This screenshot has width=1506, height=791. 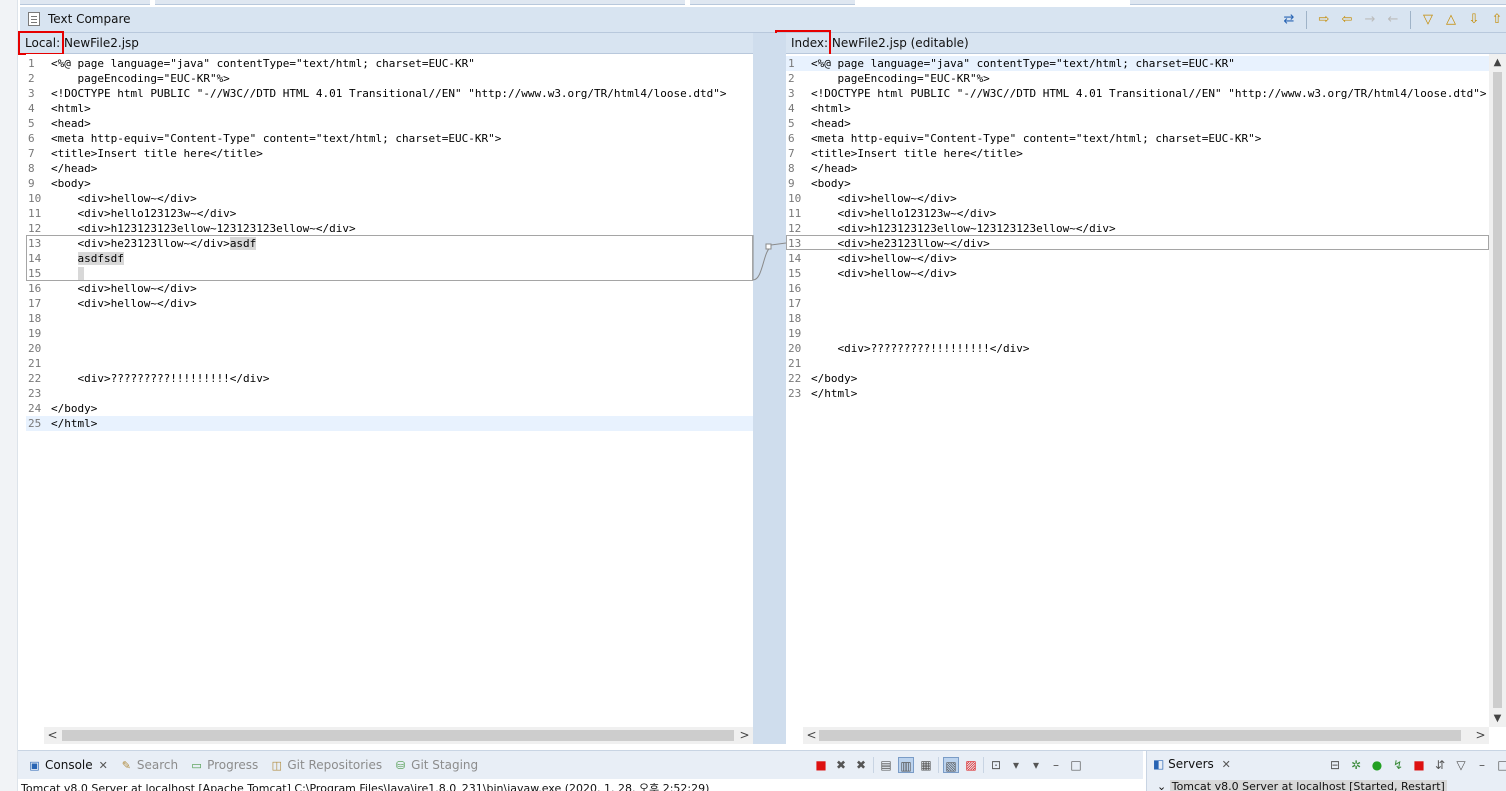 I want to click on code-line: 22 <div>?????????!!!!!!!!!</div>, so click(x=389, y=378).